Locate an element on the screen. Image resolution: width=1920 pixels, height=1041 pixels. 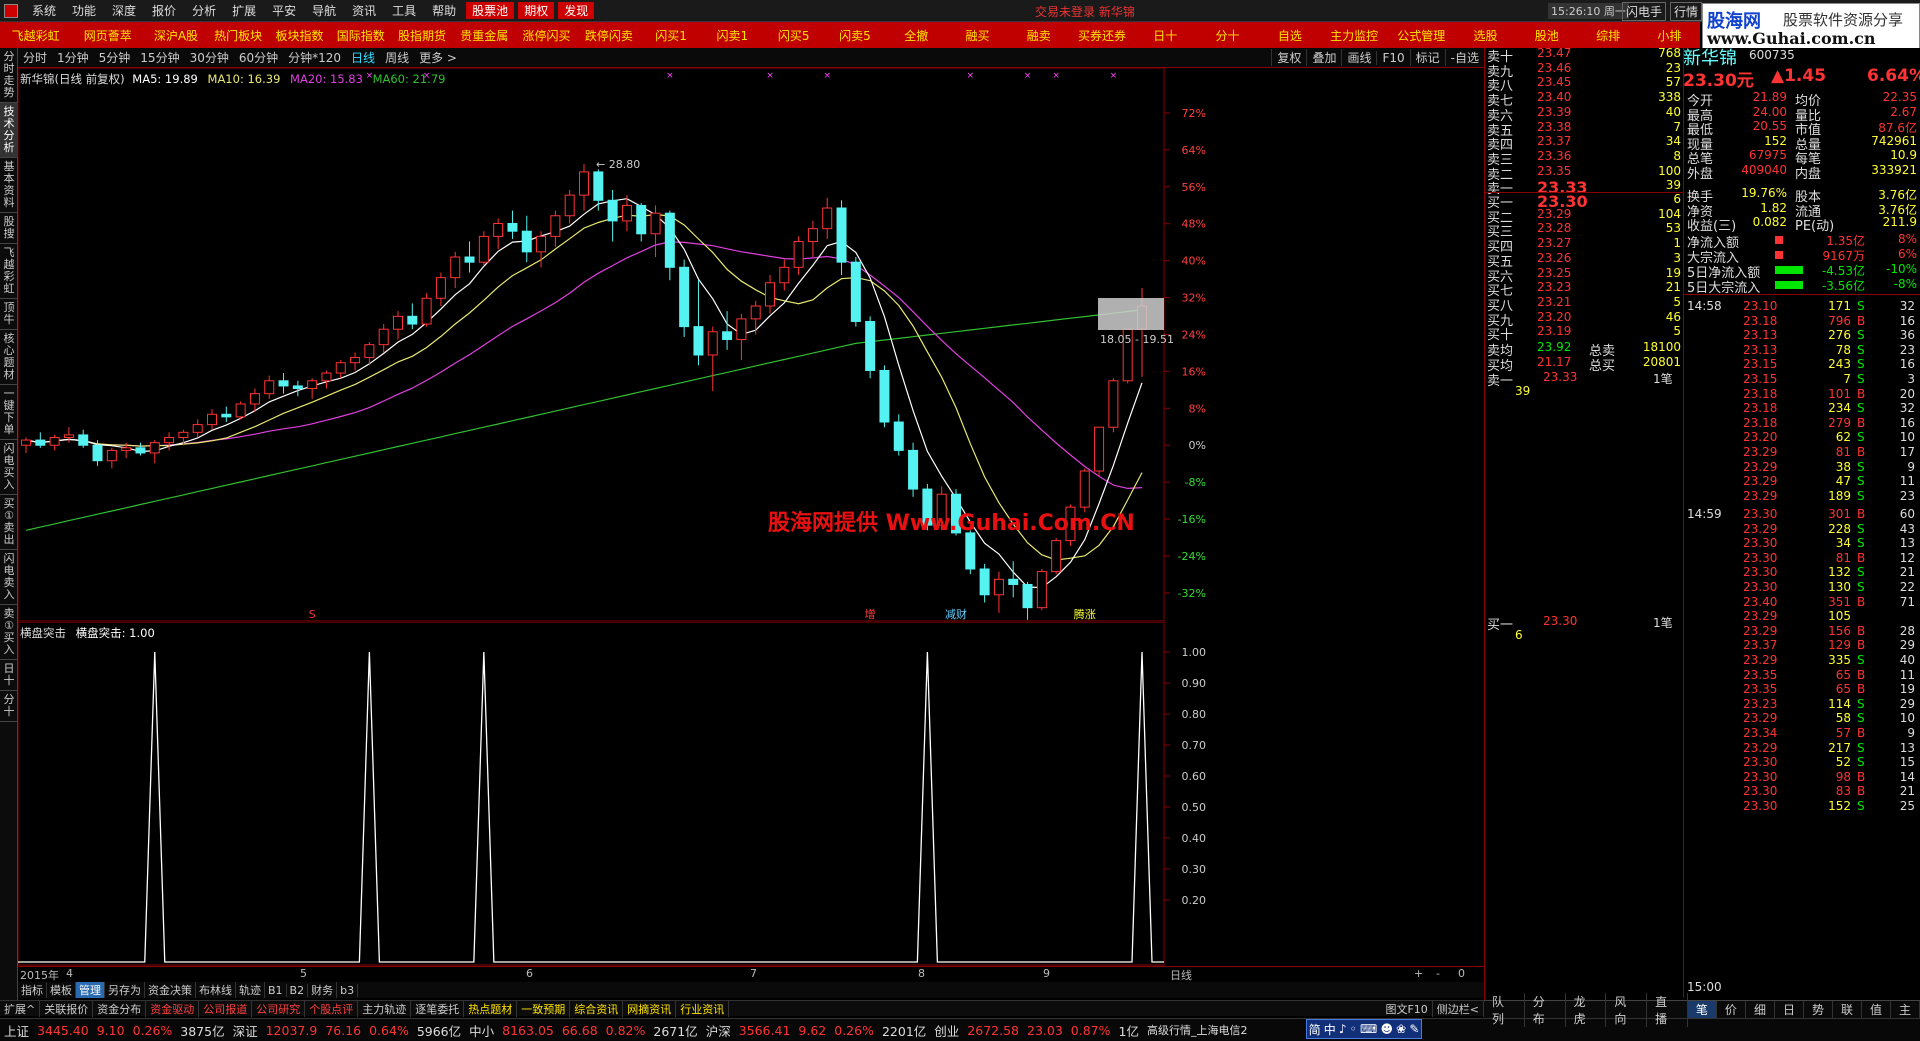
info-tab-5: 公司研究 is located at coordinates (279, 1008).